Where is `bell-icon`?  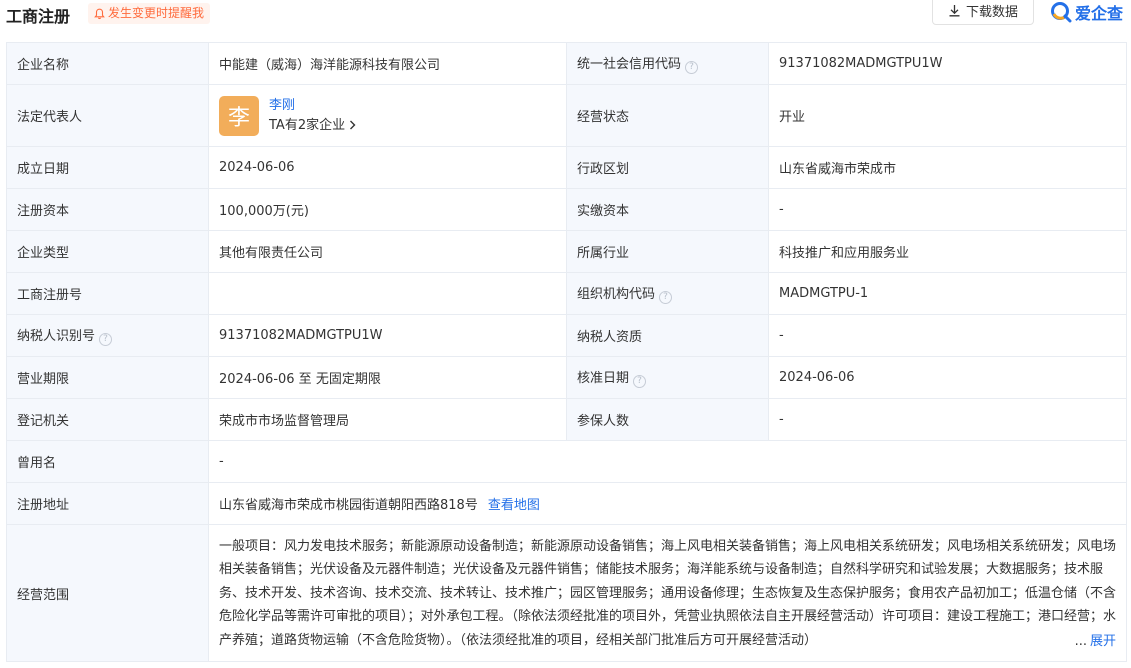 bell-icon is located at coordinates (99, 13).